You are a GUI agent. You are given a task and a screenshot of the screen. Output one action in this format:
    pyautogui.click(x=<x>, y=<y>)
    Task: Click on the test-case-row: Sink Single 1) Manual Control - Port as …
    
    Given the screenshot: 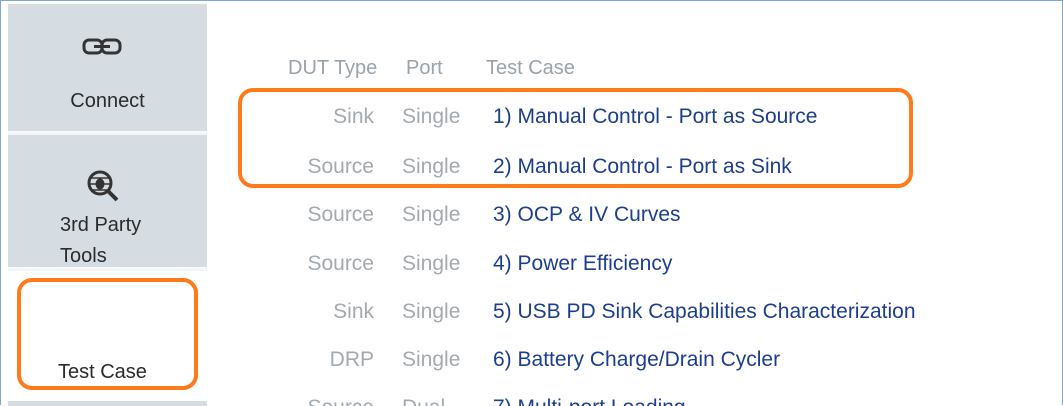 What is the action you would take?
    pyautogui.click(x=531, y=125)
    